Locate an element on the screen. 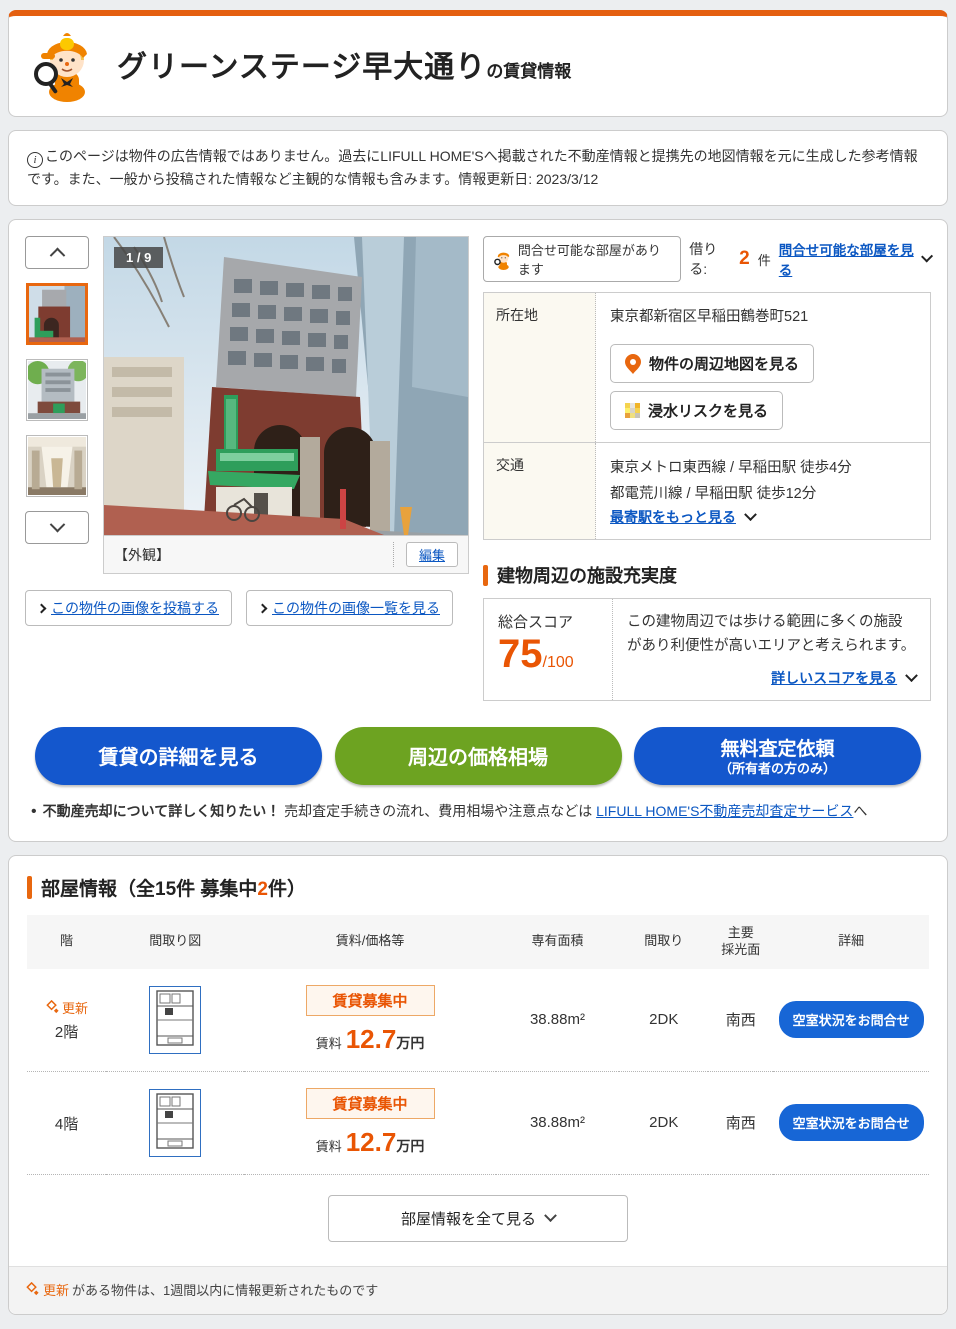 This screenshot has height=1329, width=956. homes-kun-mascot-icon is located at coordinates (60, 67).